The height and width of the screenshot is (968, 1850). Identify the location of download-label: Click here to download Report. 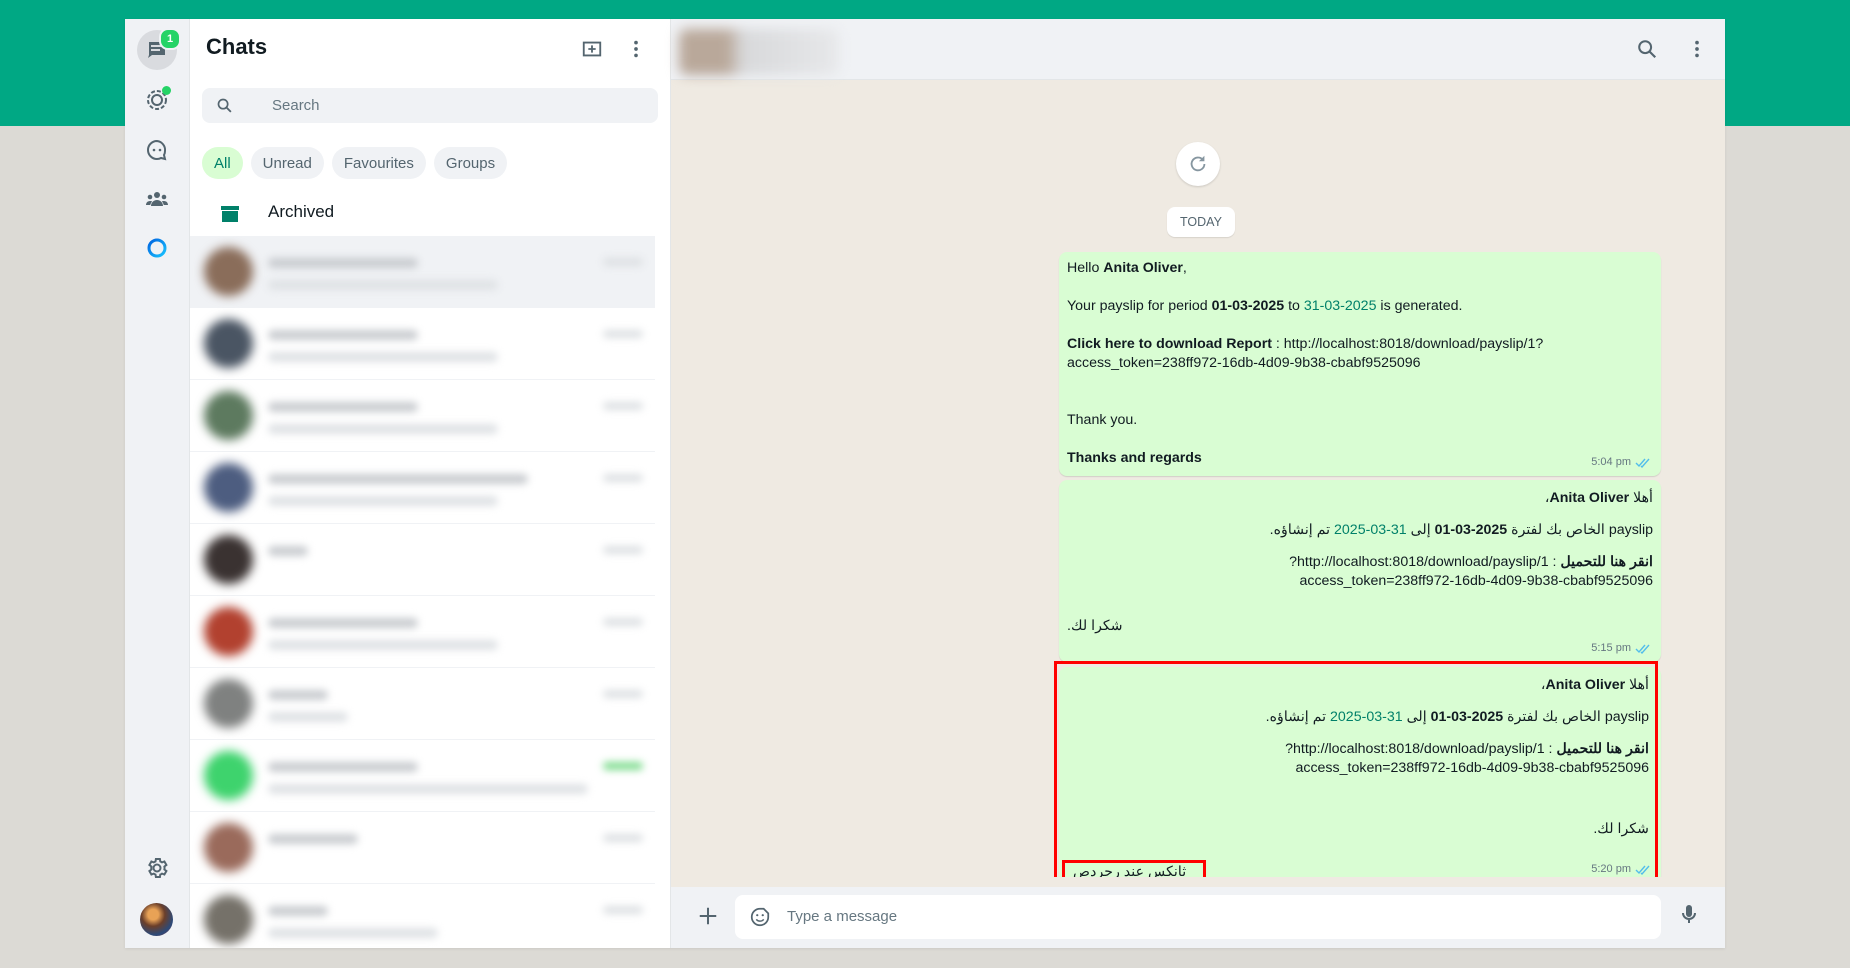
(1169, 344).